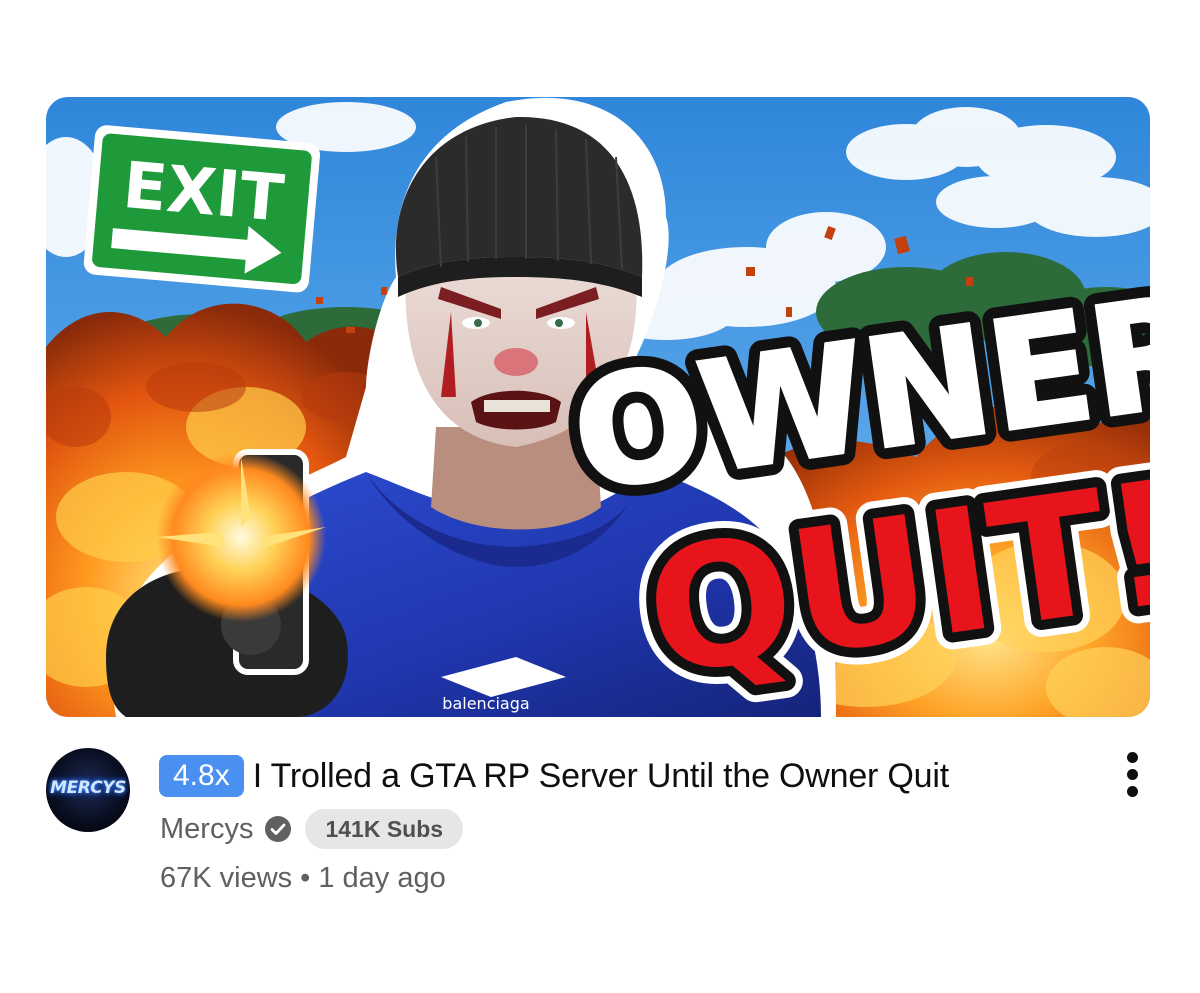  Describe the element at coordinates (201, 776) in the screenshot. I see `speed-badge: 4.8x` at that location.